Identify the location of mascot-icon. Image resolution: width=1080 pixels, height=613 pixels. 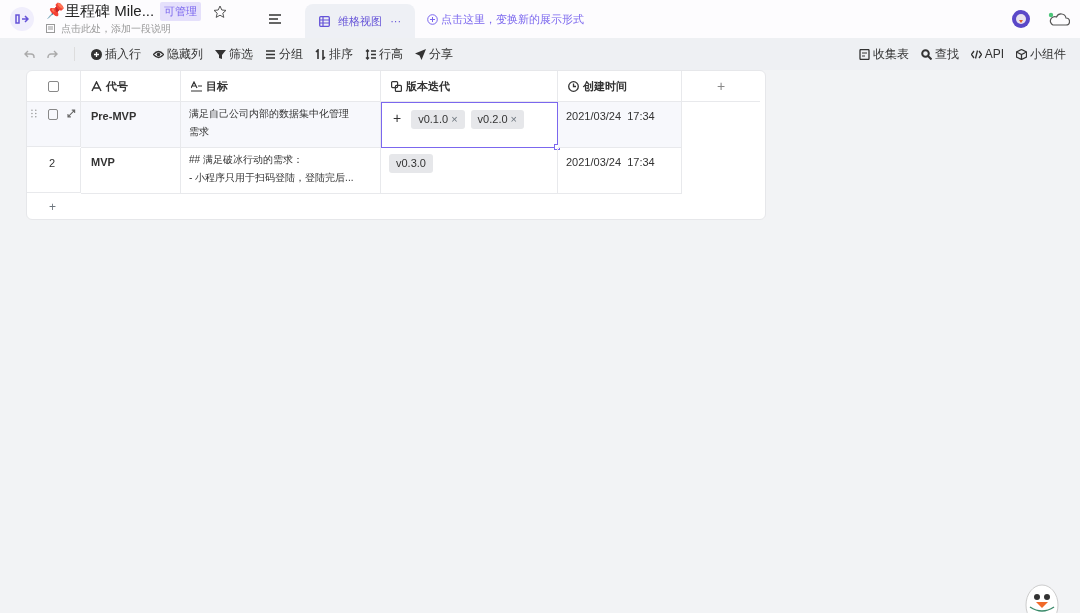
(1042, 598).